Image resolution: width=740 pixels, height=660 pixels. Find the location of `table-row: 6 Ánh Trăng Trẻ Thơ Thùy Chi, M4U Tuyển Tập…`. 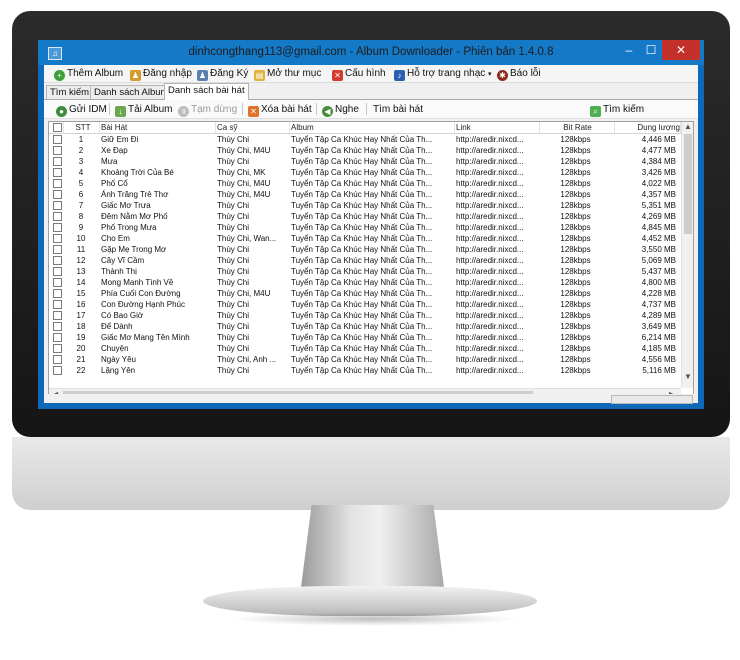

table-row: 6 Ánh Trăng Trẻ Thơ Thùy Chi, M4U Tuyển Tập… is located at coordinates (365, 194).